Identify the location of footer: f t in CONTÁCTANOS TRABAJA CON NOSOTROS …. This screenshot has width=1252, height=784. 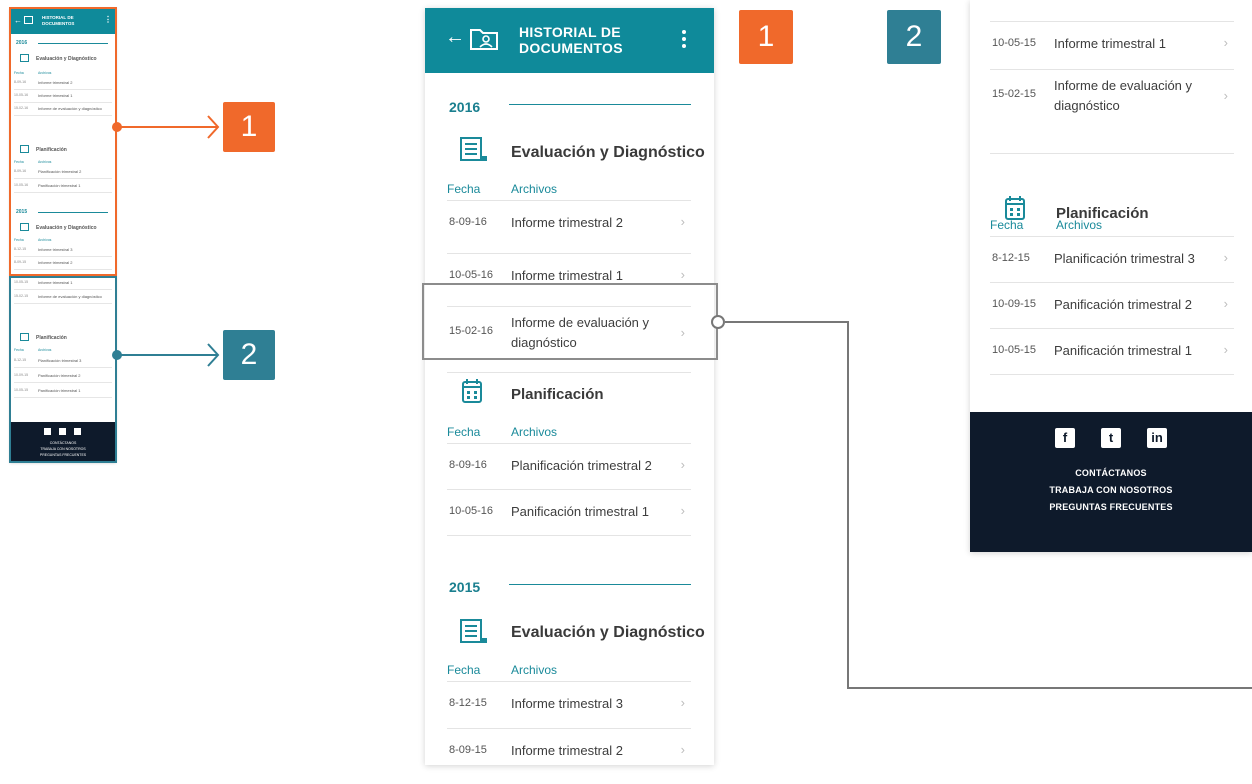
(1111, 482).